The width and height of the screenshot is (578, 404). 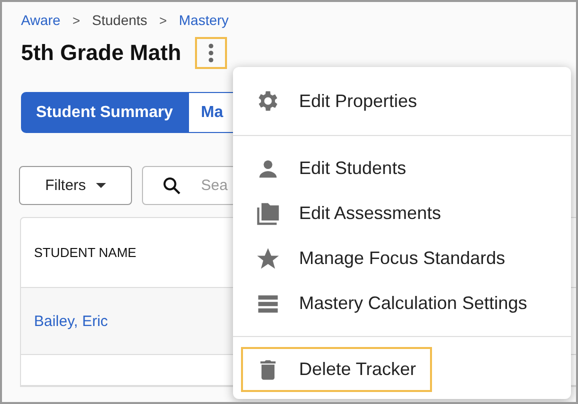 I want to click on kebab-icon, so click(x=211, y=53).